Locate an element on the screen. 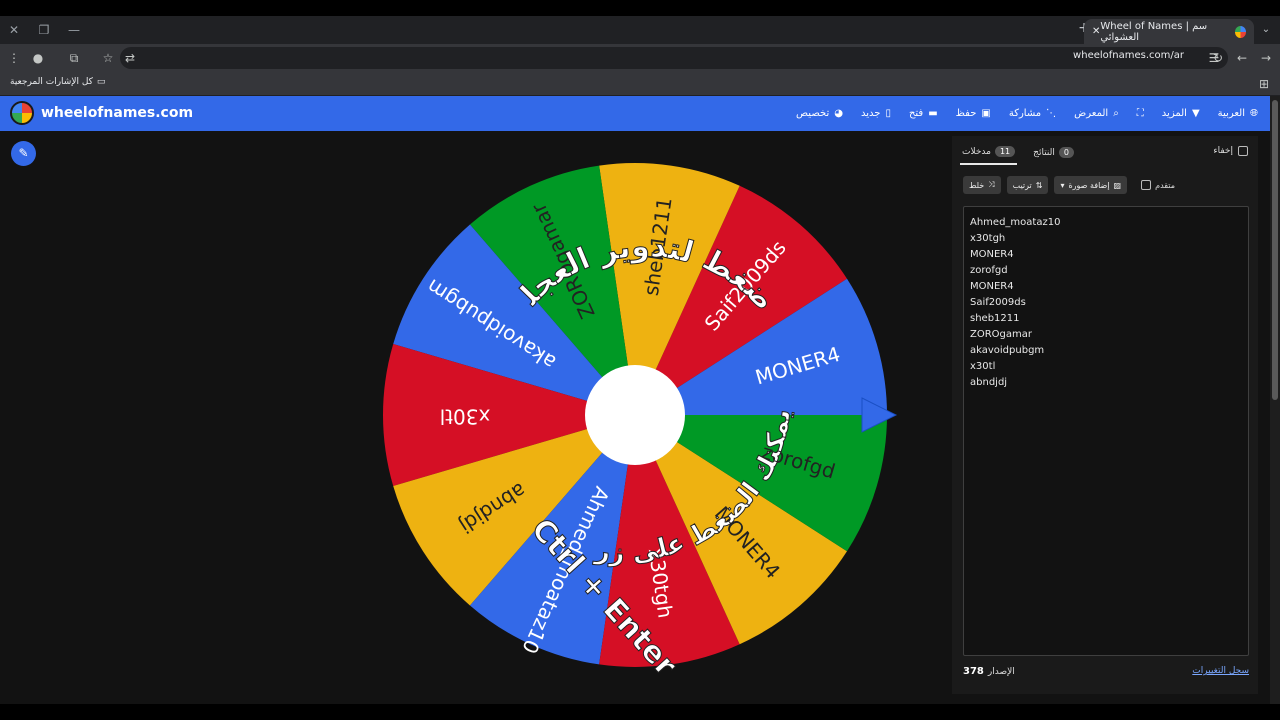 This screenshot has height=720, width=1280. restore-window-icon: ❐ is located at coordinates (44, 30).